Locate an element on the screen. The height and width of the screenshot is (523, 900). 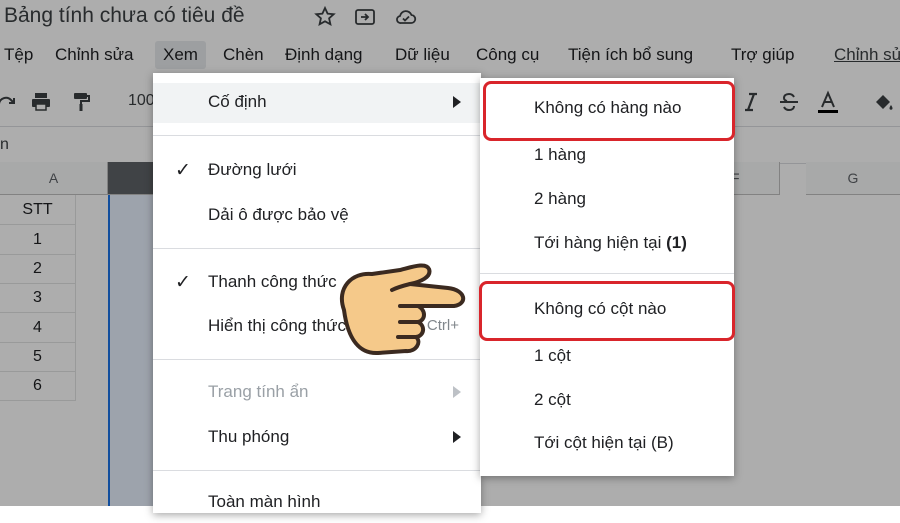
menu-item-zoom: Thu phóng is located at coordinates (317, 438).